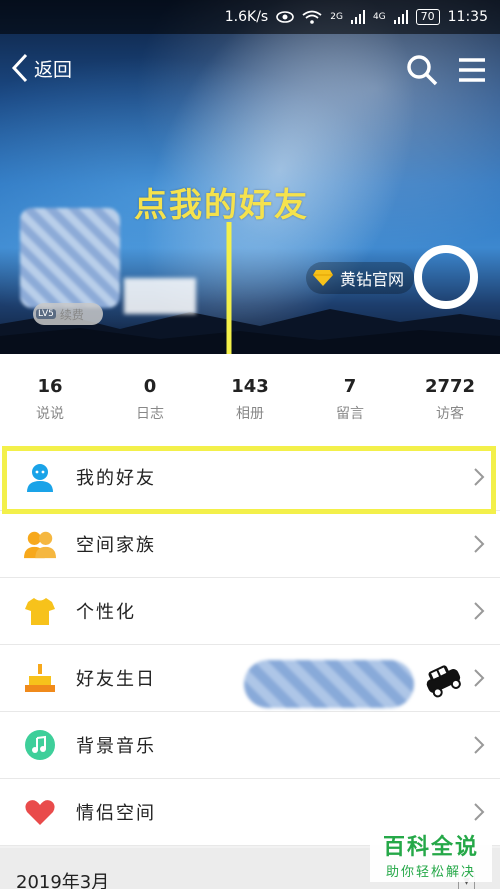  What do you see at coordinates (116, 813) in the screenshot?
I see `menu-item-label: 情侣空间` at bounding box center [116, 813].